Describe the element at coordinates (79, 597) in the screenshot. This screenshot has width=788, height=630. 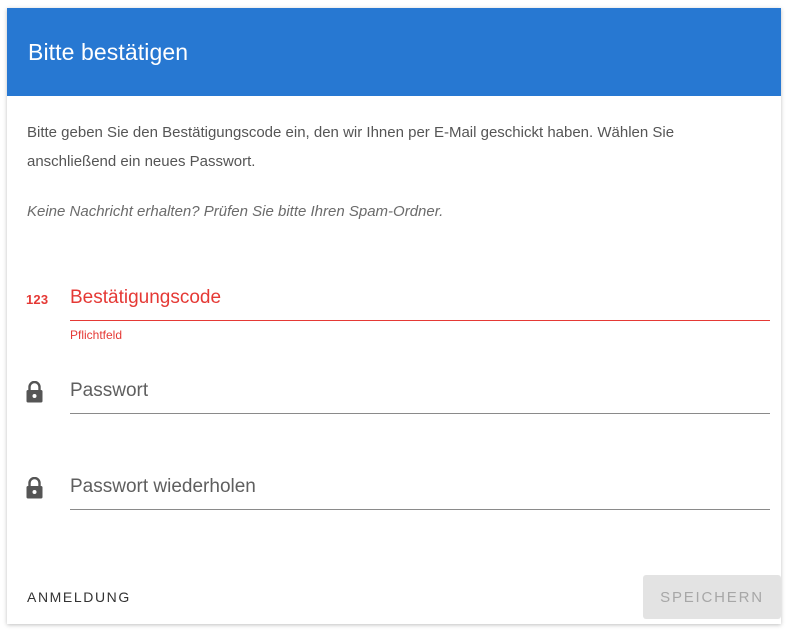
I see `login-button: ANMELDUNG` at that location.